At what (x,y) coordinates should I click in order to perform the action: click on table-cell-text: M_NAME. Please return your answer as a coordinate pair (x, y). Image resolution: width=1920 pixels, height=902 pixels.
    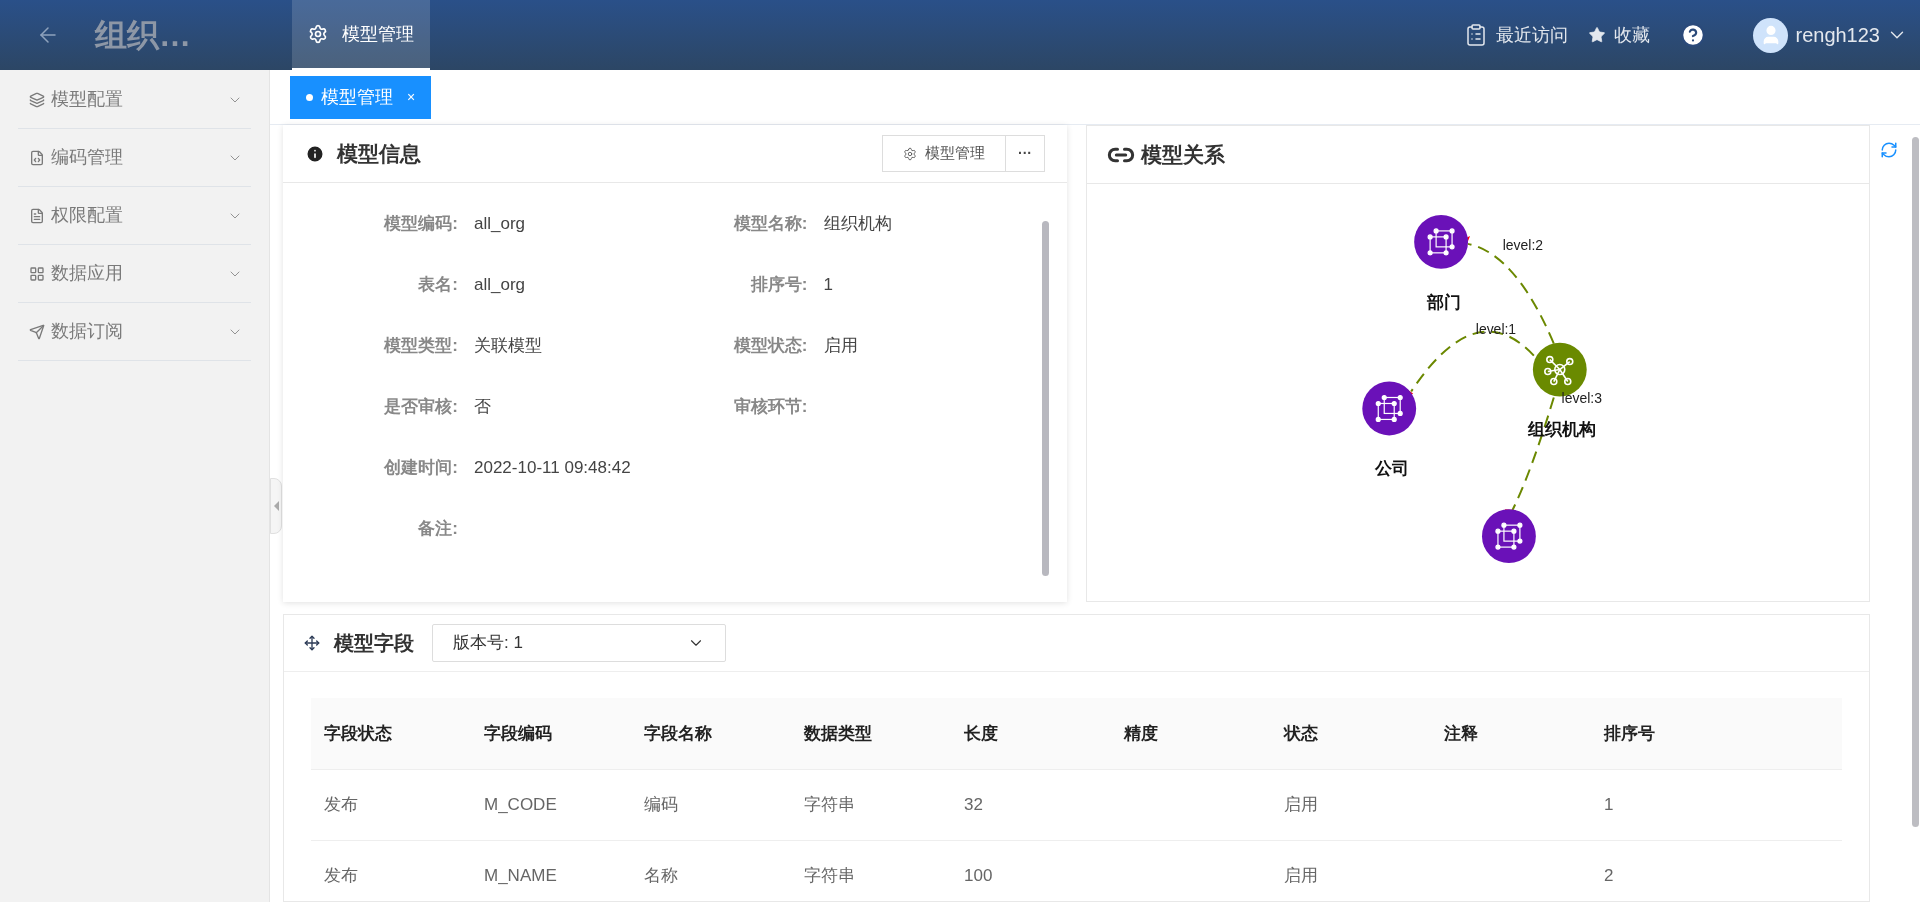
    Looking at the image, I should click on (520, 876).